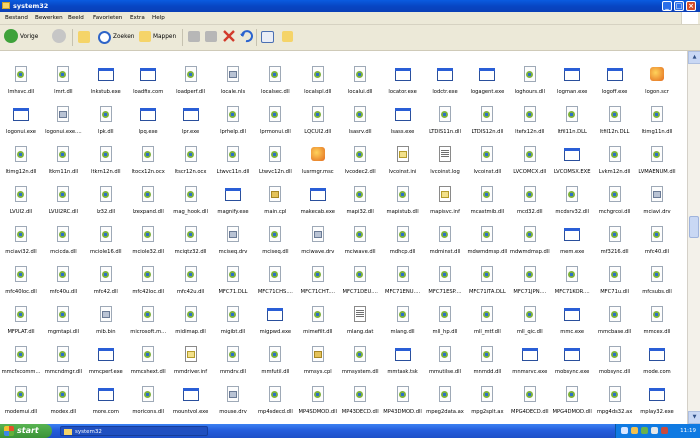  Describe the element at coordinates (148, 83) in the screenshot. I see `file-item: loadfix.com` at that location.